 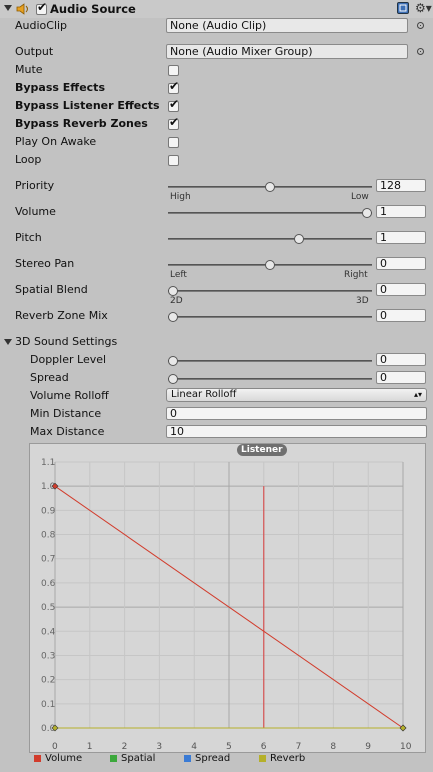 I want to click on x-tick-label: 9, so click(x=368, y=747).